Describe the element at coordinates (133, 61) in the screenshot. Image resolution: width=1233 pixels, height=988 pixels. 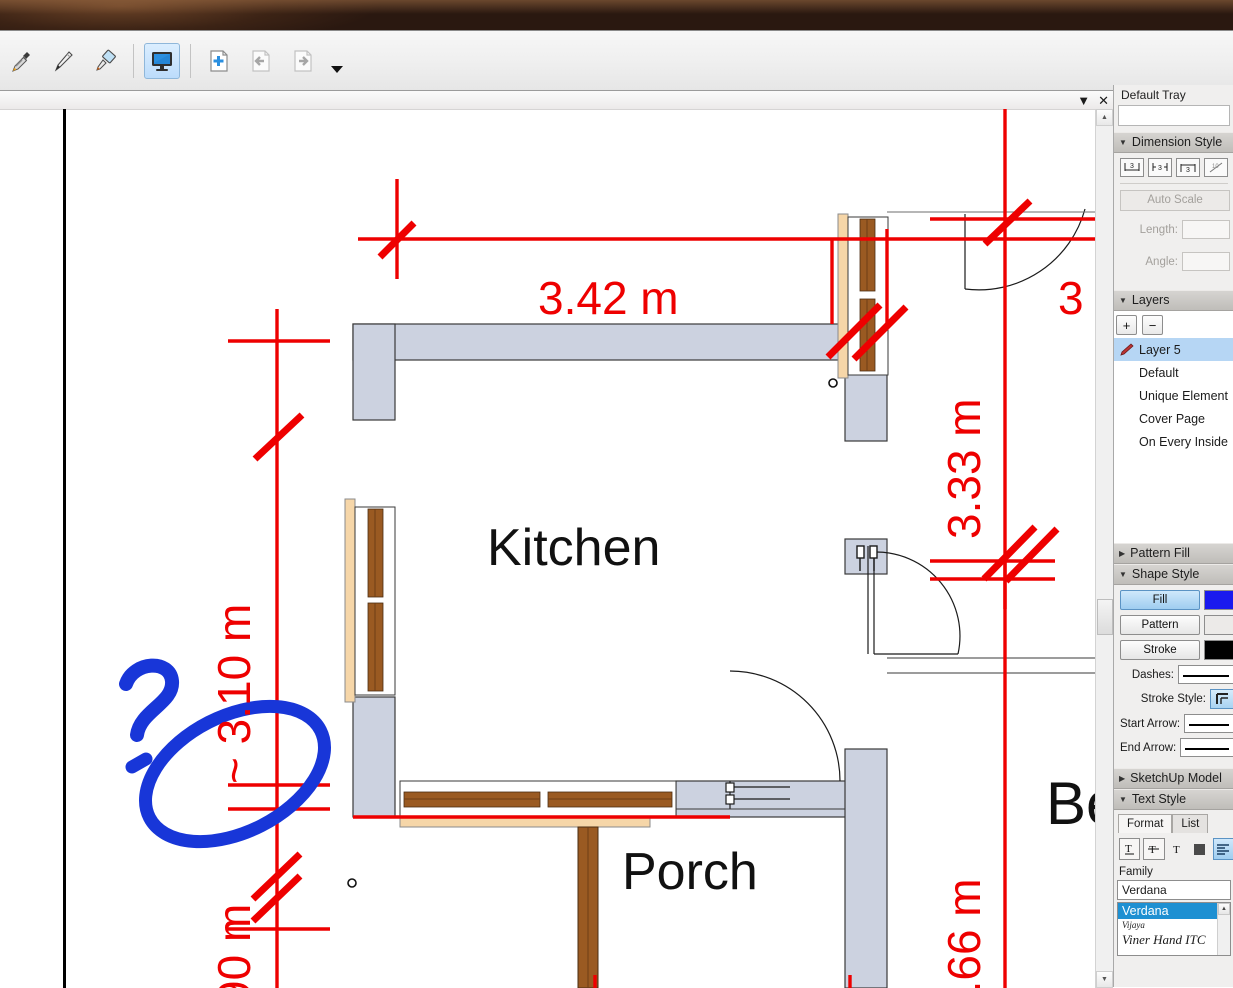
I see `toolbar-separator` at that location.